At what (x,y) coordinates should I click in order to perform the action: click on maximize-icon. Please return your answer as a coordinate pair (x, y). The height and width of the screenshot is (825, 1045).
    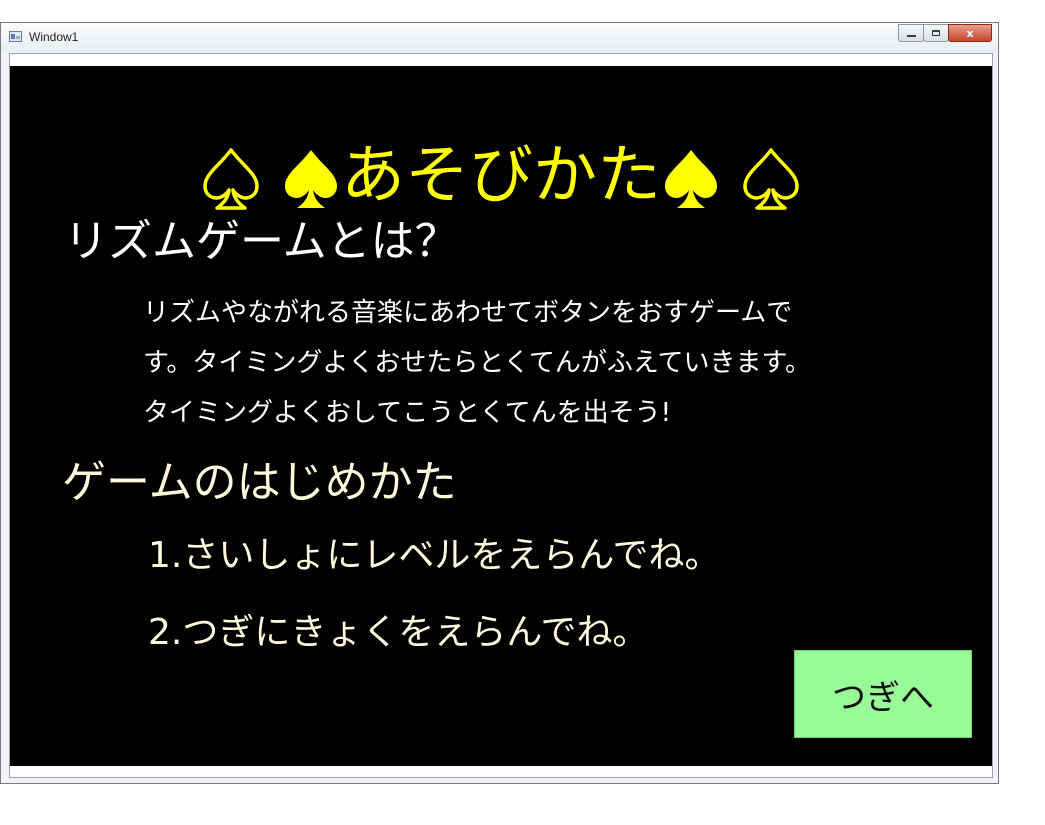
    Looking at the image, I should click on (936, 33).